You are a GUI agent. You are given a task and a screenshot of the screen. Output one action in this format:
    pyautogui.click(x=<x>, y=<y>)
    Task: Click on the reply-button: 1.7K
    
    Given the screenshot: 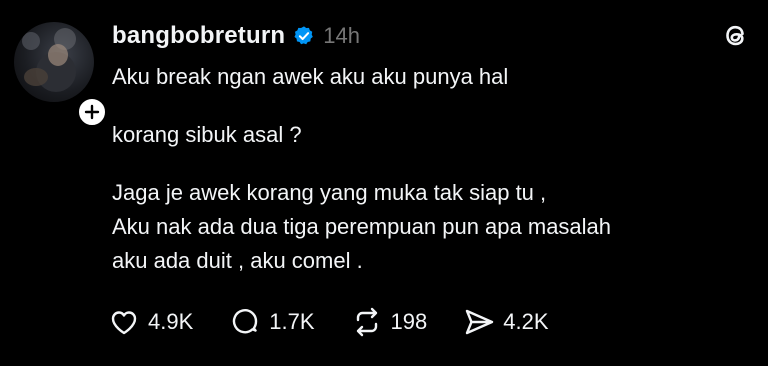 What is the action you would take?
    pyautogui.click(x=272, y=322)
    